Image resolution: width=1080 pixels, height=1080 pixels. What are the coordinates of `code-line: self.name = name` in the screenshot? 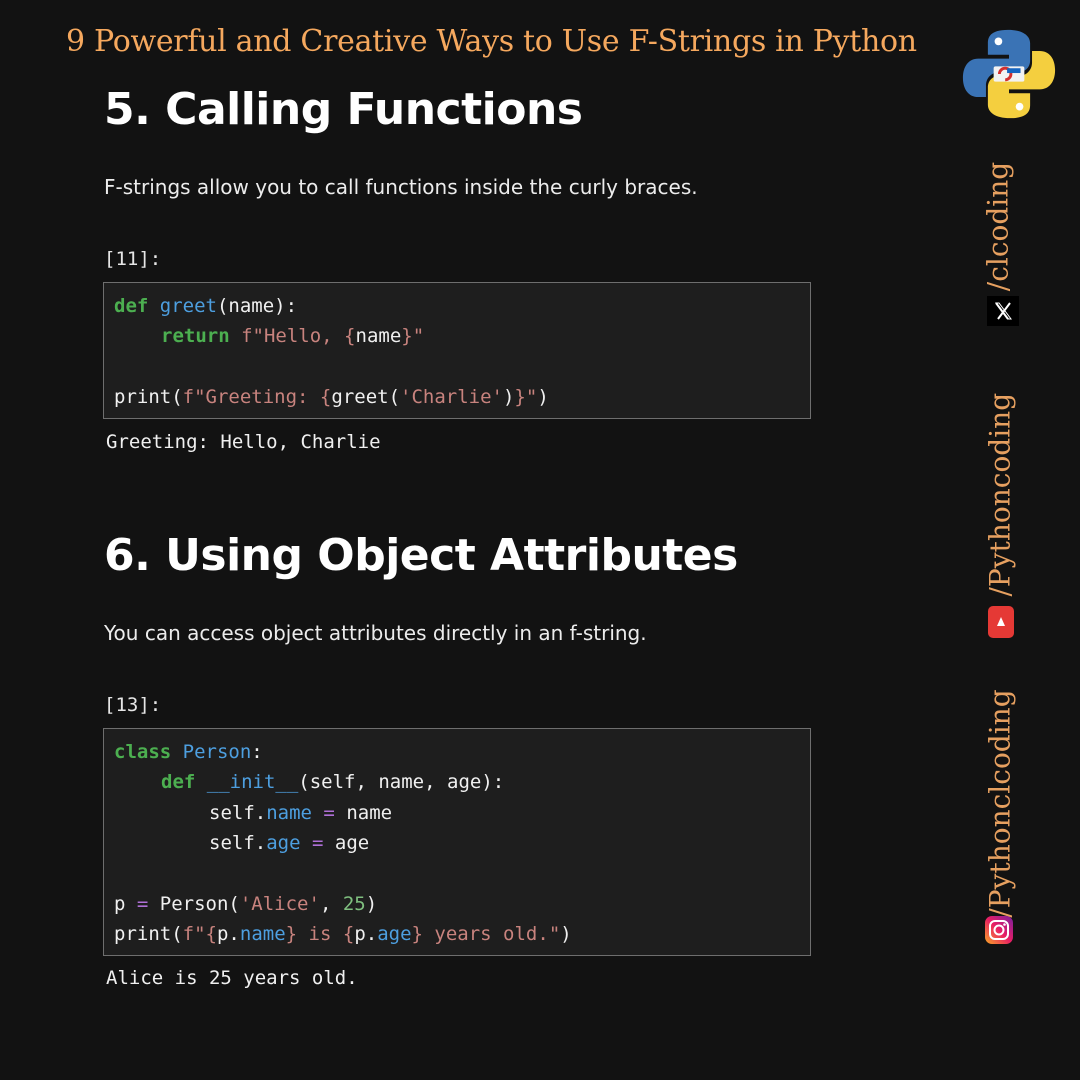 It's located at (301, 812).